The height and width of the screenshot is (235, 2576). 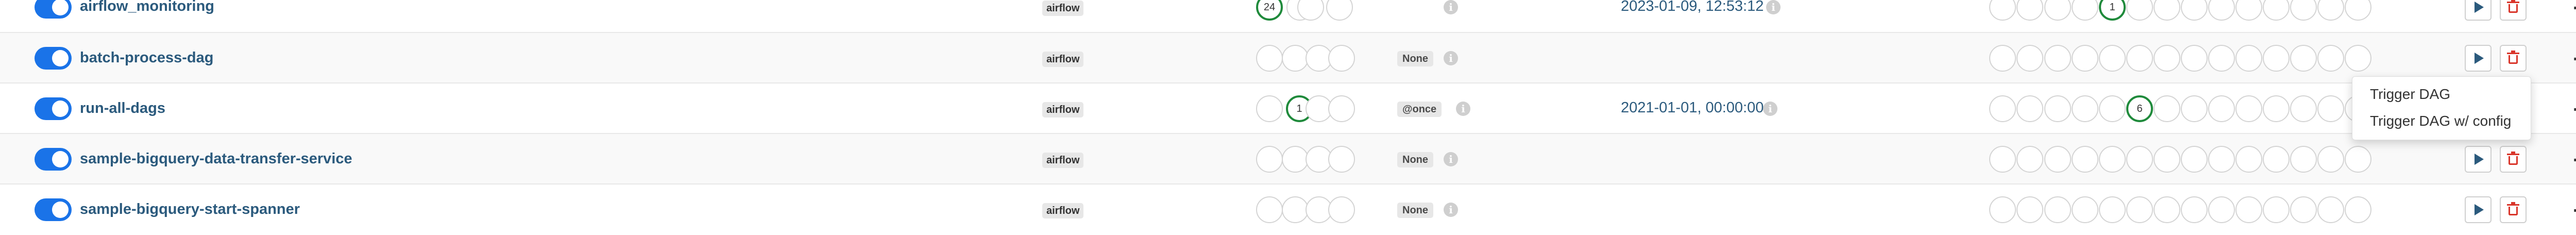 What do you see at coordinates (2139, 108) in the screenshot?
I see `task-status-circle: 6` at bounding box center [2139, 108].